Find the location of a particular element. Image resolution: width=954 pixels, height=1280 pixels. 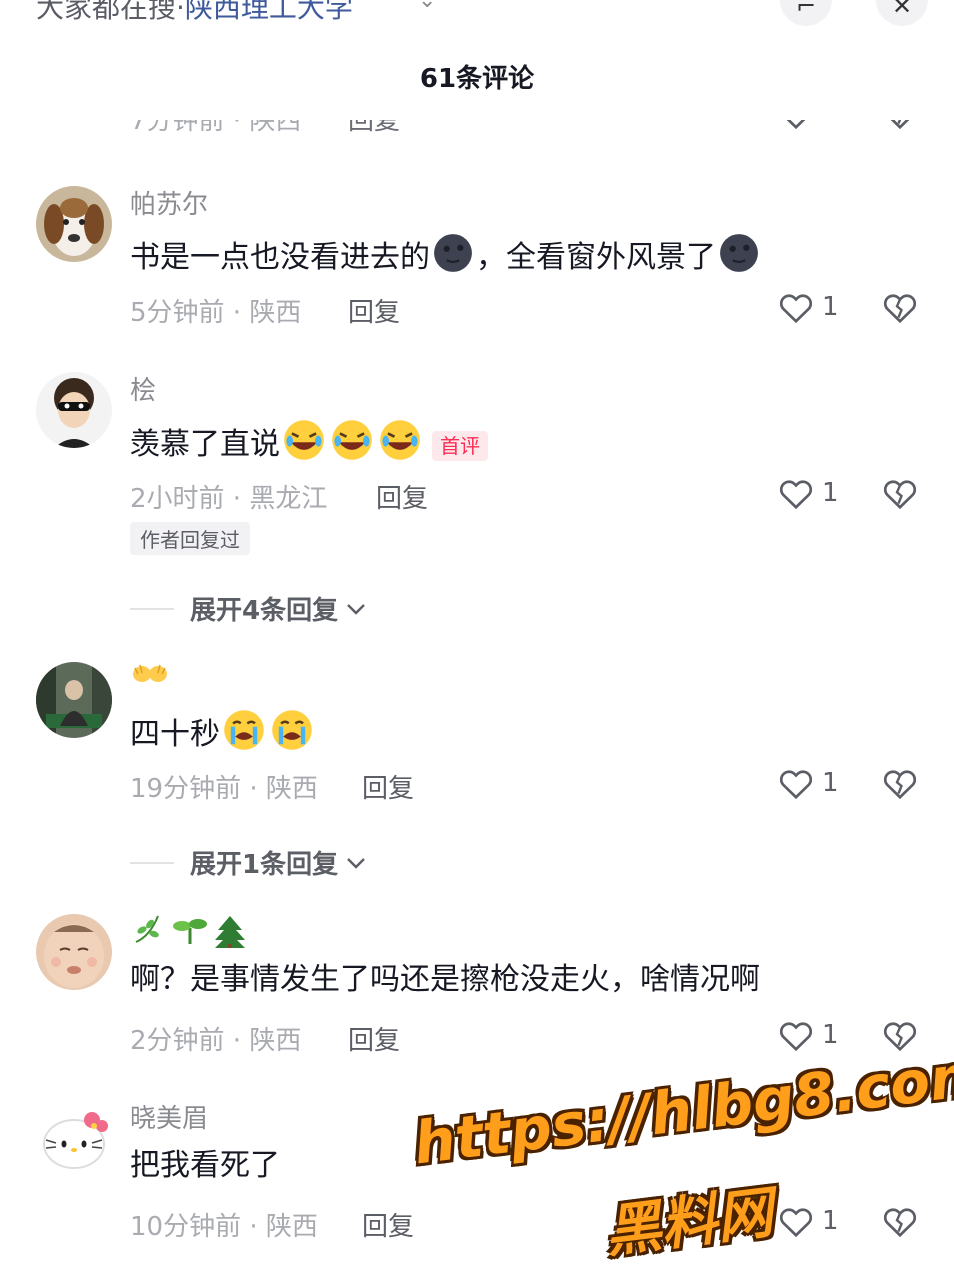

comment-count-title: 61条评论 is located at coordinates (477, 79).